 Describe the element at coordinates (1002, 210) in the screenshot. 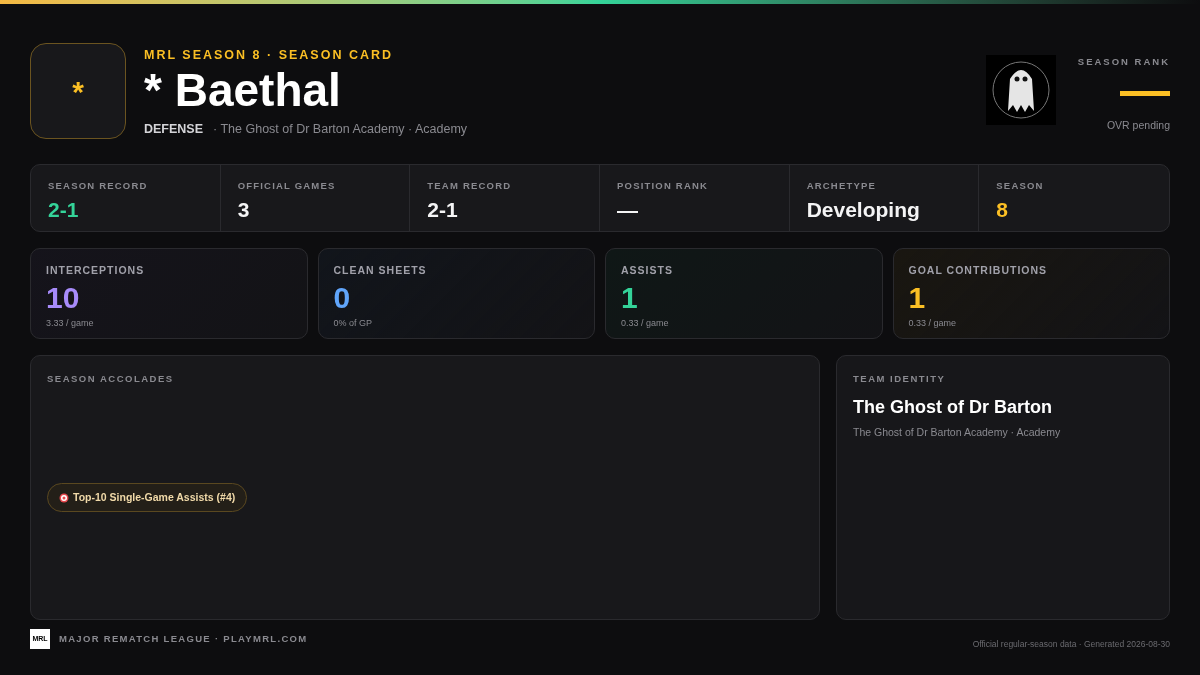

I see `stat-value: 8` at that location.